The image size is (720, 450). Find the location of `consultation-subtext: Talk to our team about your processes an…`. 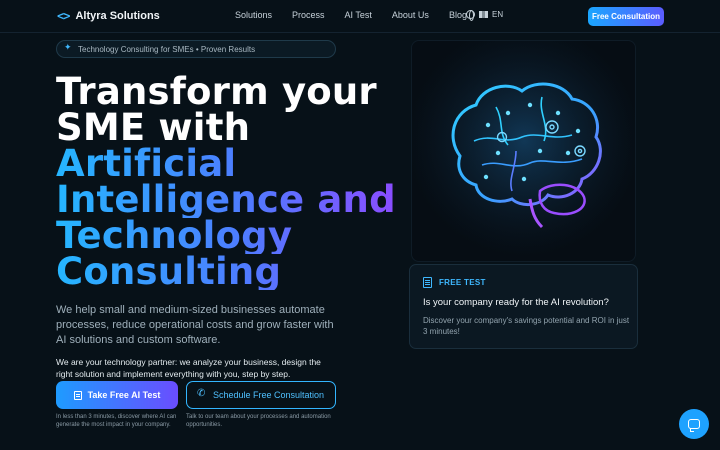

consultation-subtext: Talk to our team about your processes an… is located at coordinates (258, 421).